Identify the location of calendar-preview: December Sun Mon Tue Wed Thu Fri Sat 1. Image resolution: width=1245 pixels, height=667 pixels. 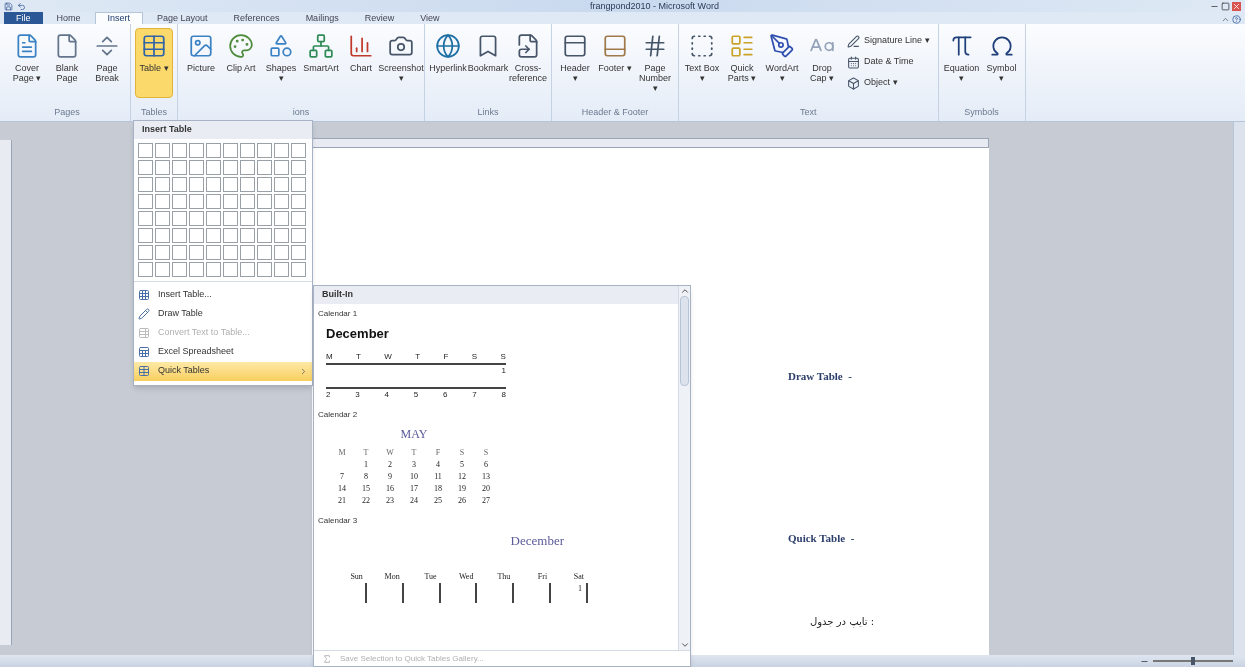
(459, 567).